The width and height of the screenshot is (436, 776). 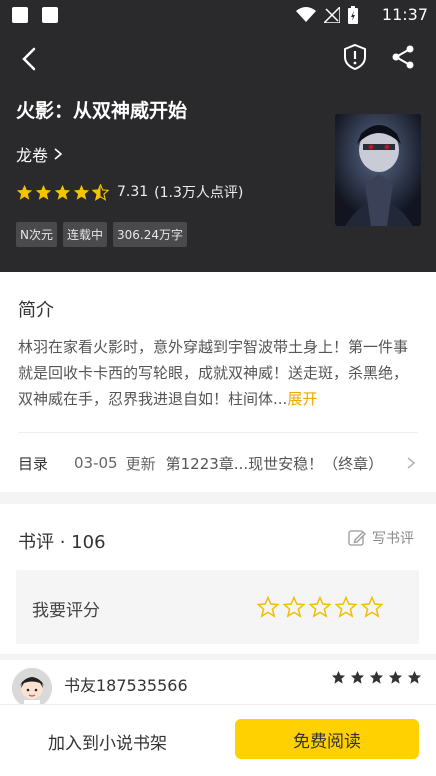 What do you see at coordinates (36, 234) in the screenshot?
I see `tag-category: N次元` at bounding box center [36, 234].